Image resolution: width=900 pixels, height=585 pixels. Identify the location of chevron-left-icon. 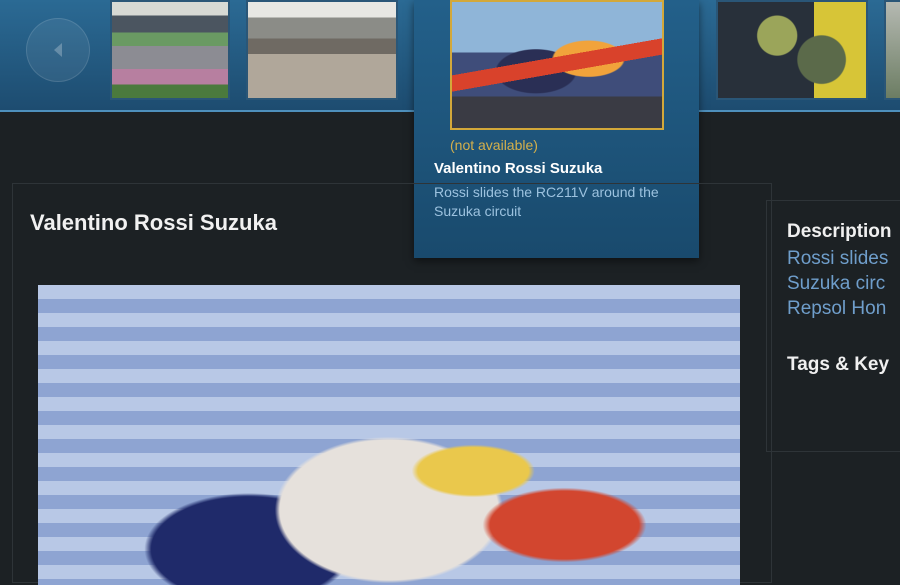
(58, 50).